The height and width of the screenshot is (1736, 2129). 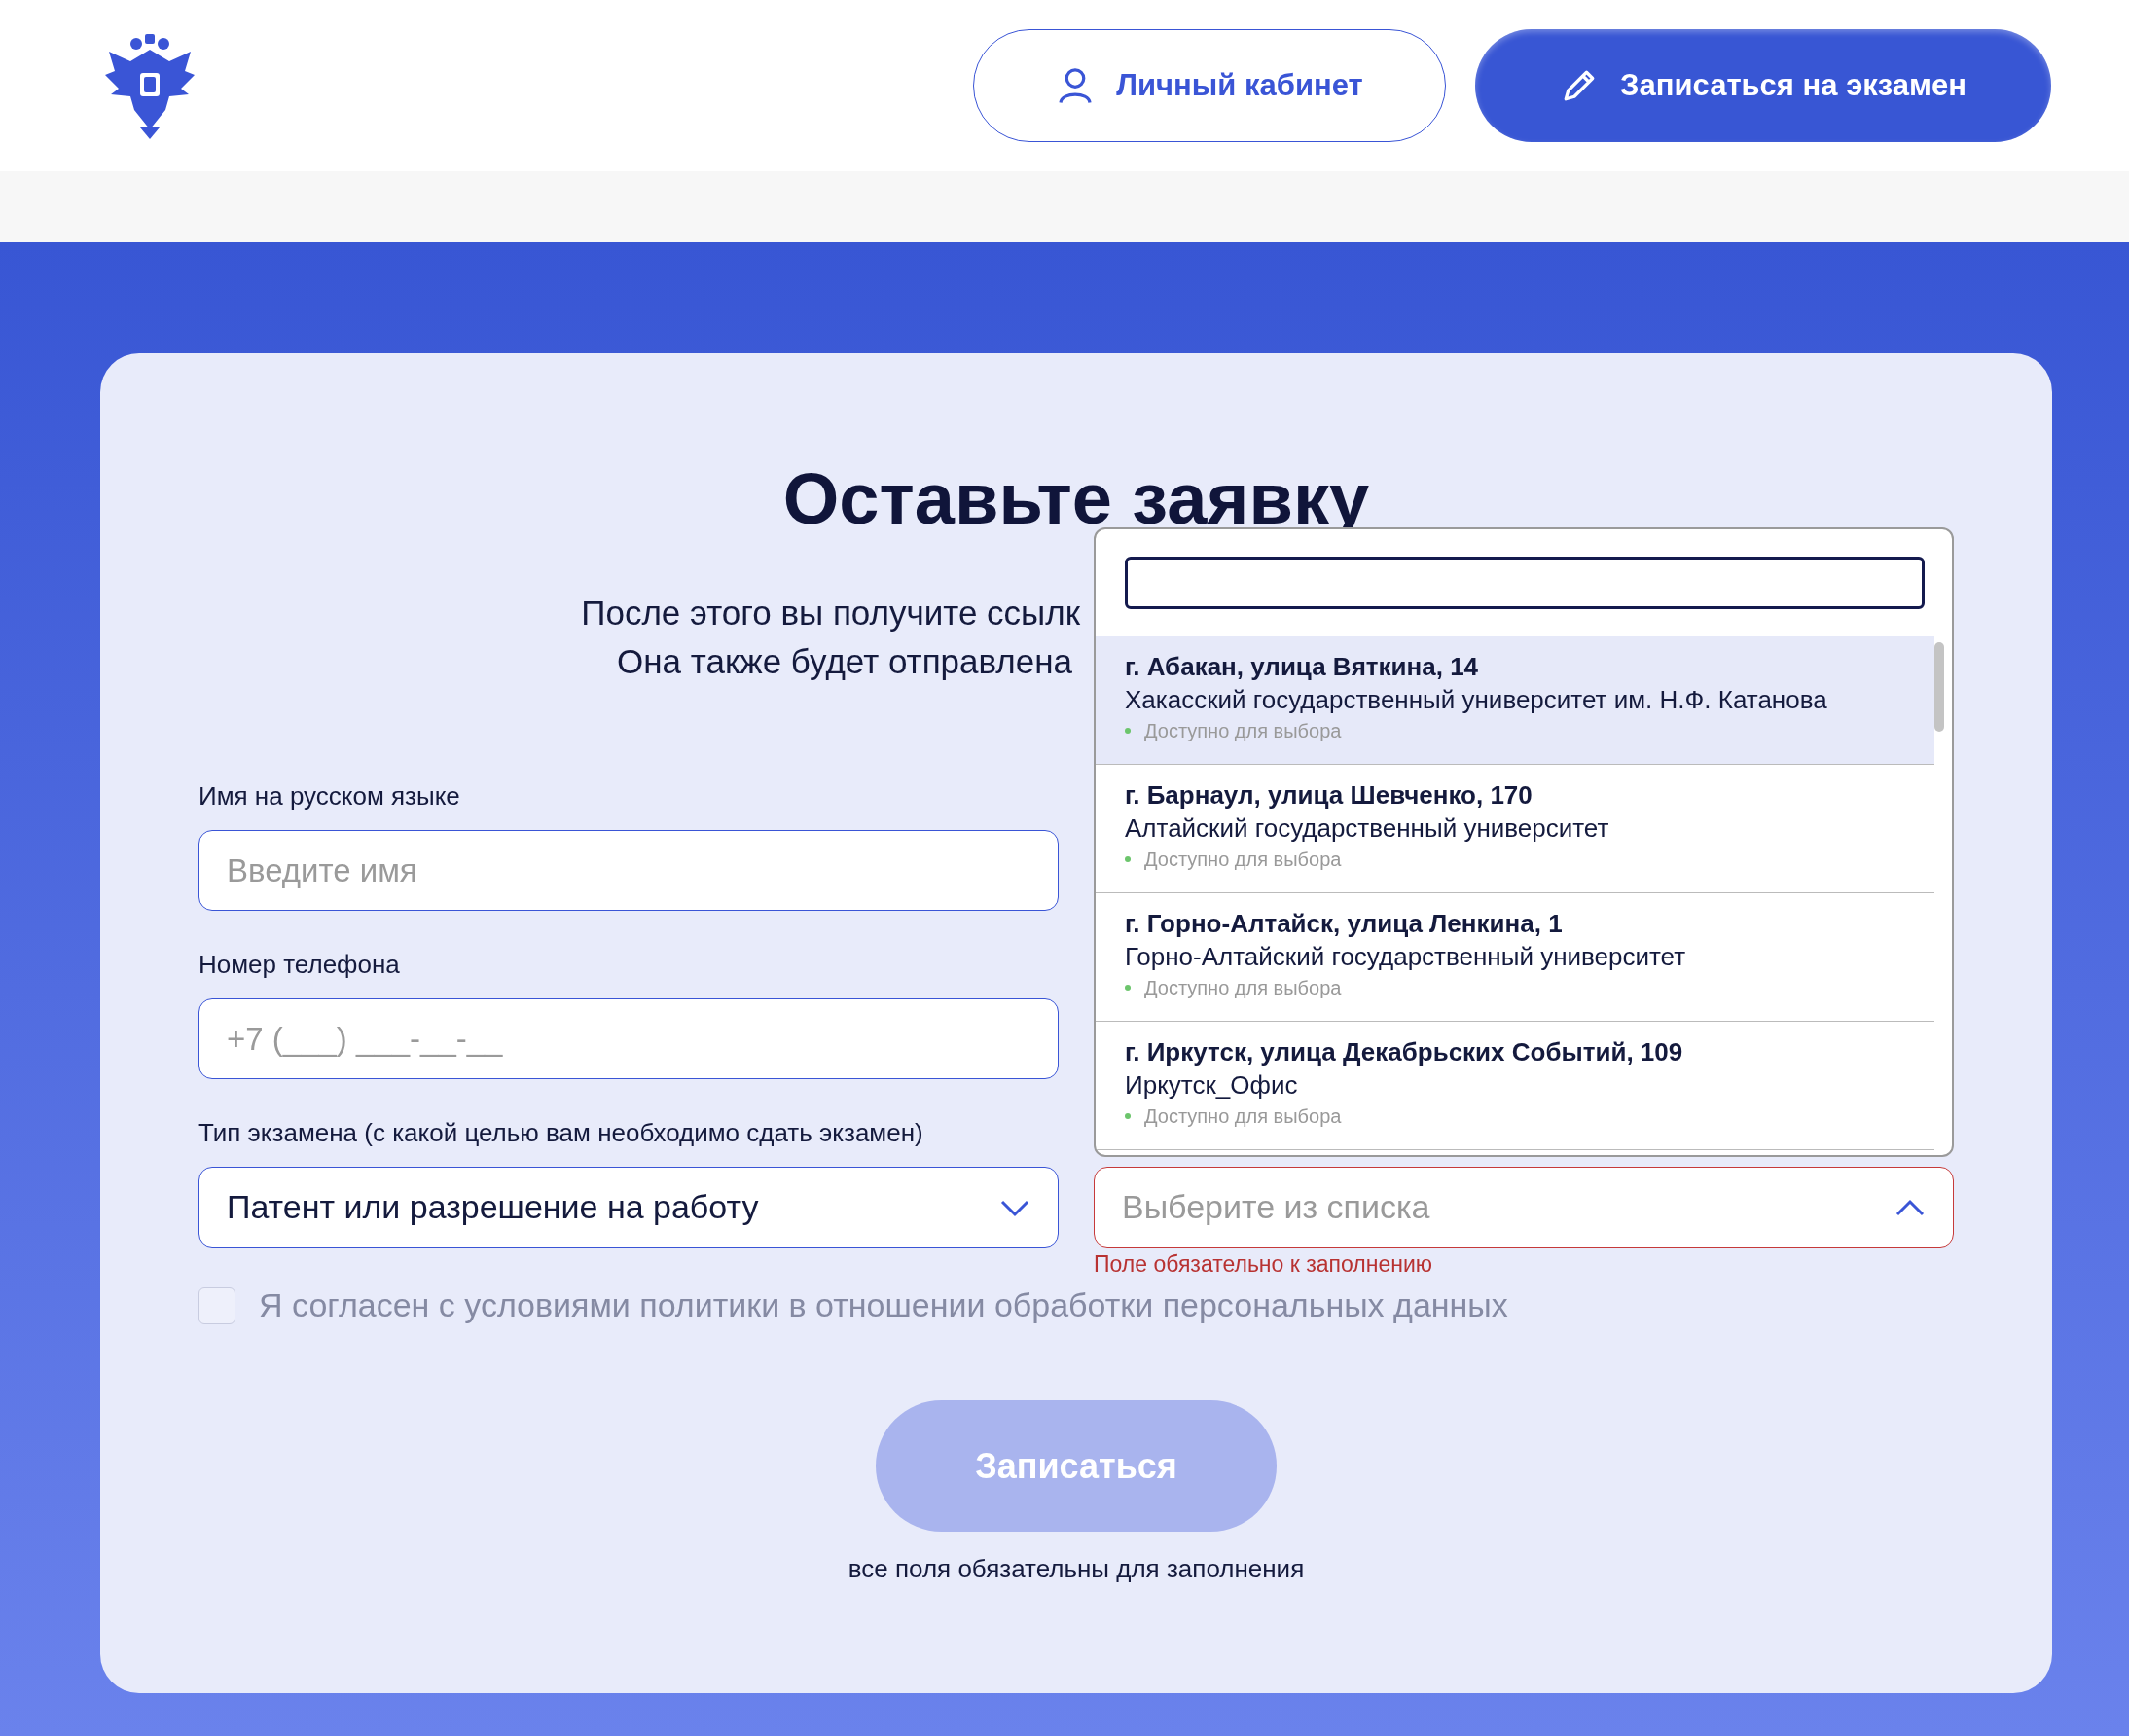 What do you see at coordinates (1302, 667) in the screenshot?
I see `option-address: г. Абакан, улица Вяткина, 14` at bounding box center [1302, 667].